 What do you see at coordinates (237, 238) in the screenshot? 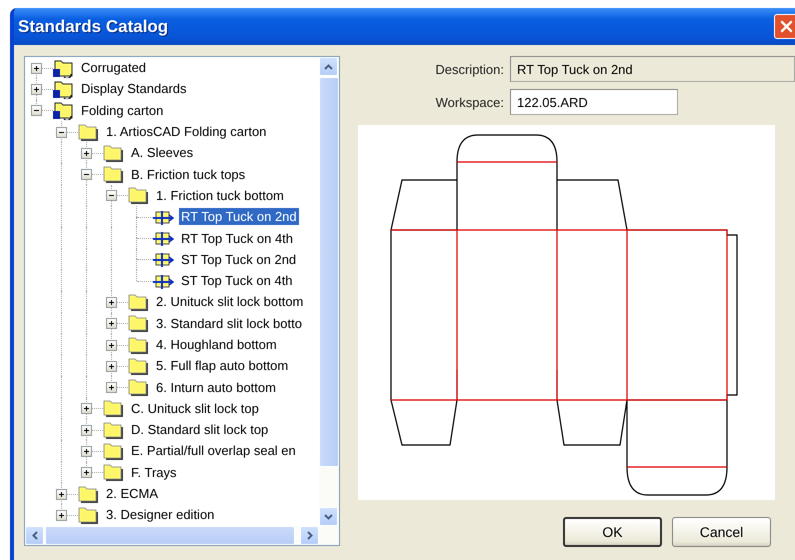
I see `tree-item: RT Top Tuck on 4th` at bounding box center [237, 238].